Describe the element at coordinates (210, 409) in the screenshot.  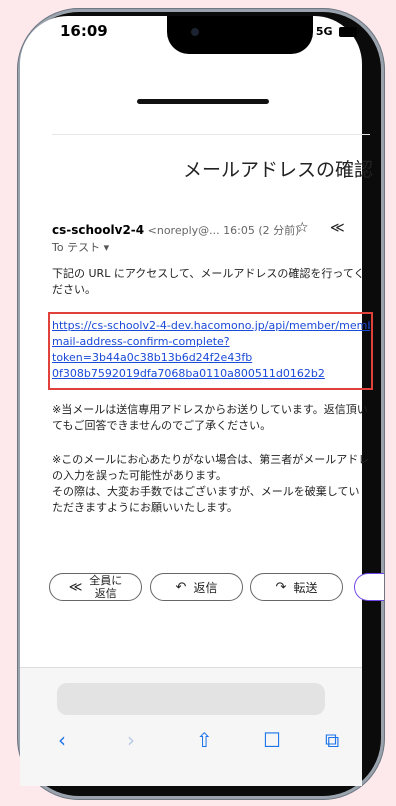
I see `note-line: ※当メールは送信専用アドレスからお送りしています。返信頂い` at that location.